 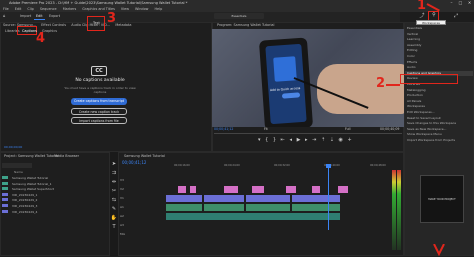 What do you see at coordinates (140, 189) in the screenshot?
I see `track-header-v2: V2` at bounding box center [140, 189].